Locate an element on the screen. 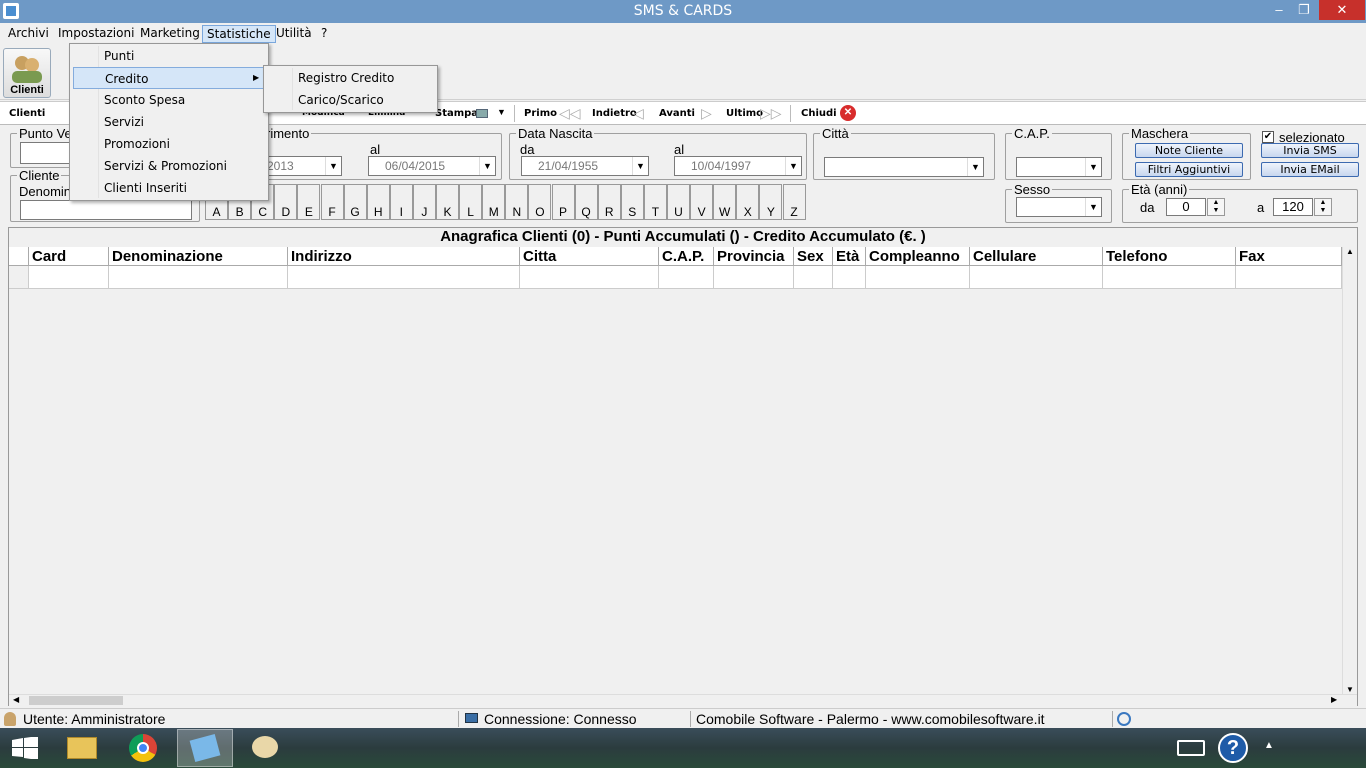  letter-button-w: W is located at coordinates (725, 202).